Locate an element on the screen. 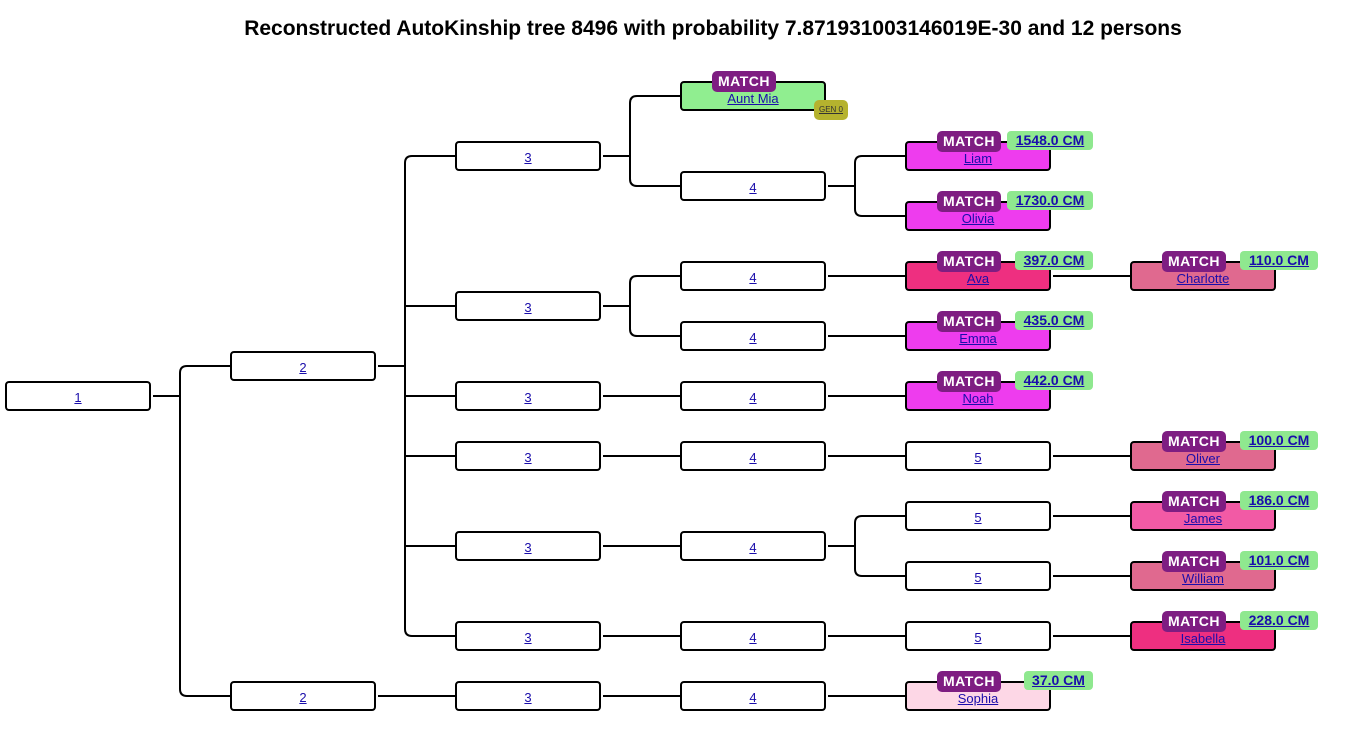  tree-node-matched: MATCH Aunt Mia GEN 0 is located at coordinates (764, 95).